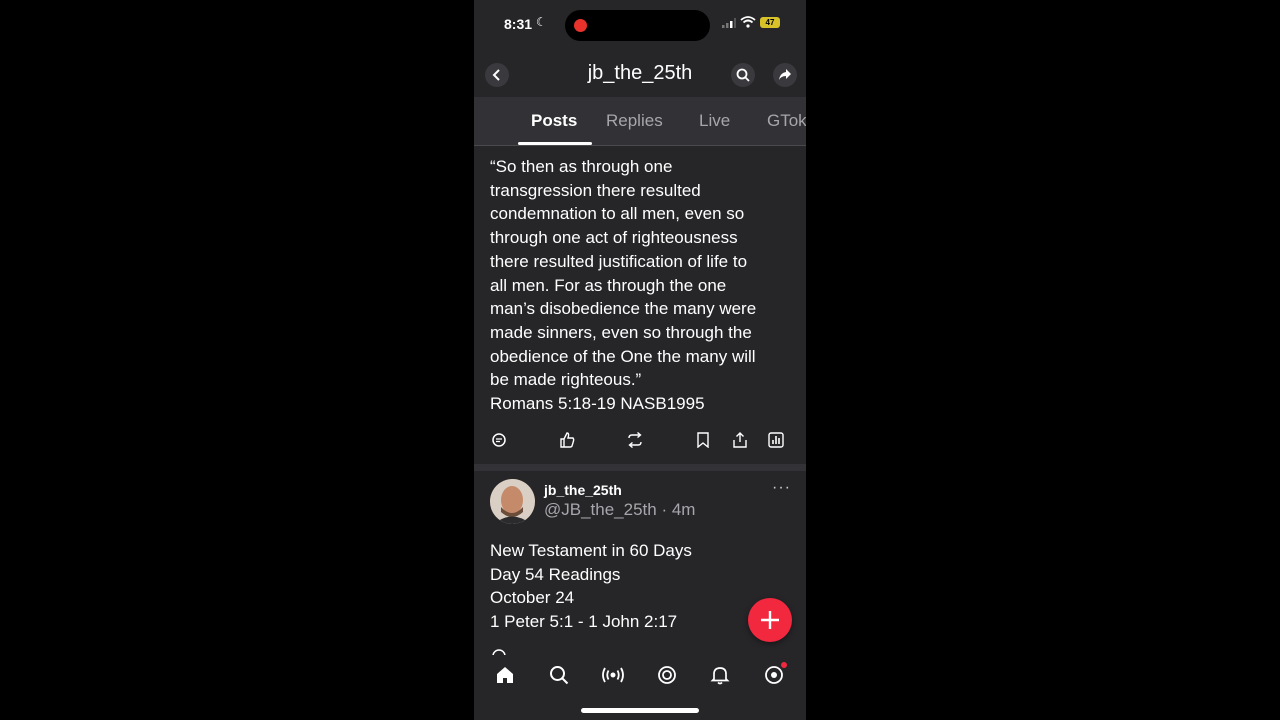  What do you see at coordinates (748, 22) in the screenshot?
I see `wifi-icon` at bounding box center [748, 22].